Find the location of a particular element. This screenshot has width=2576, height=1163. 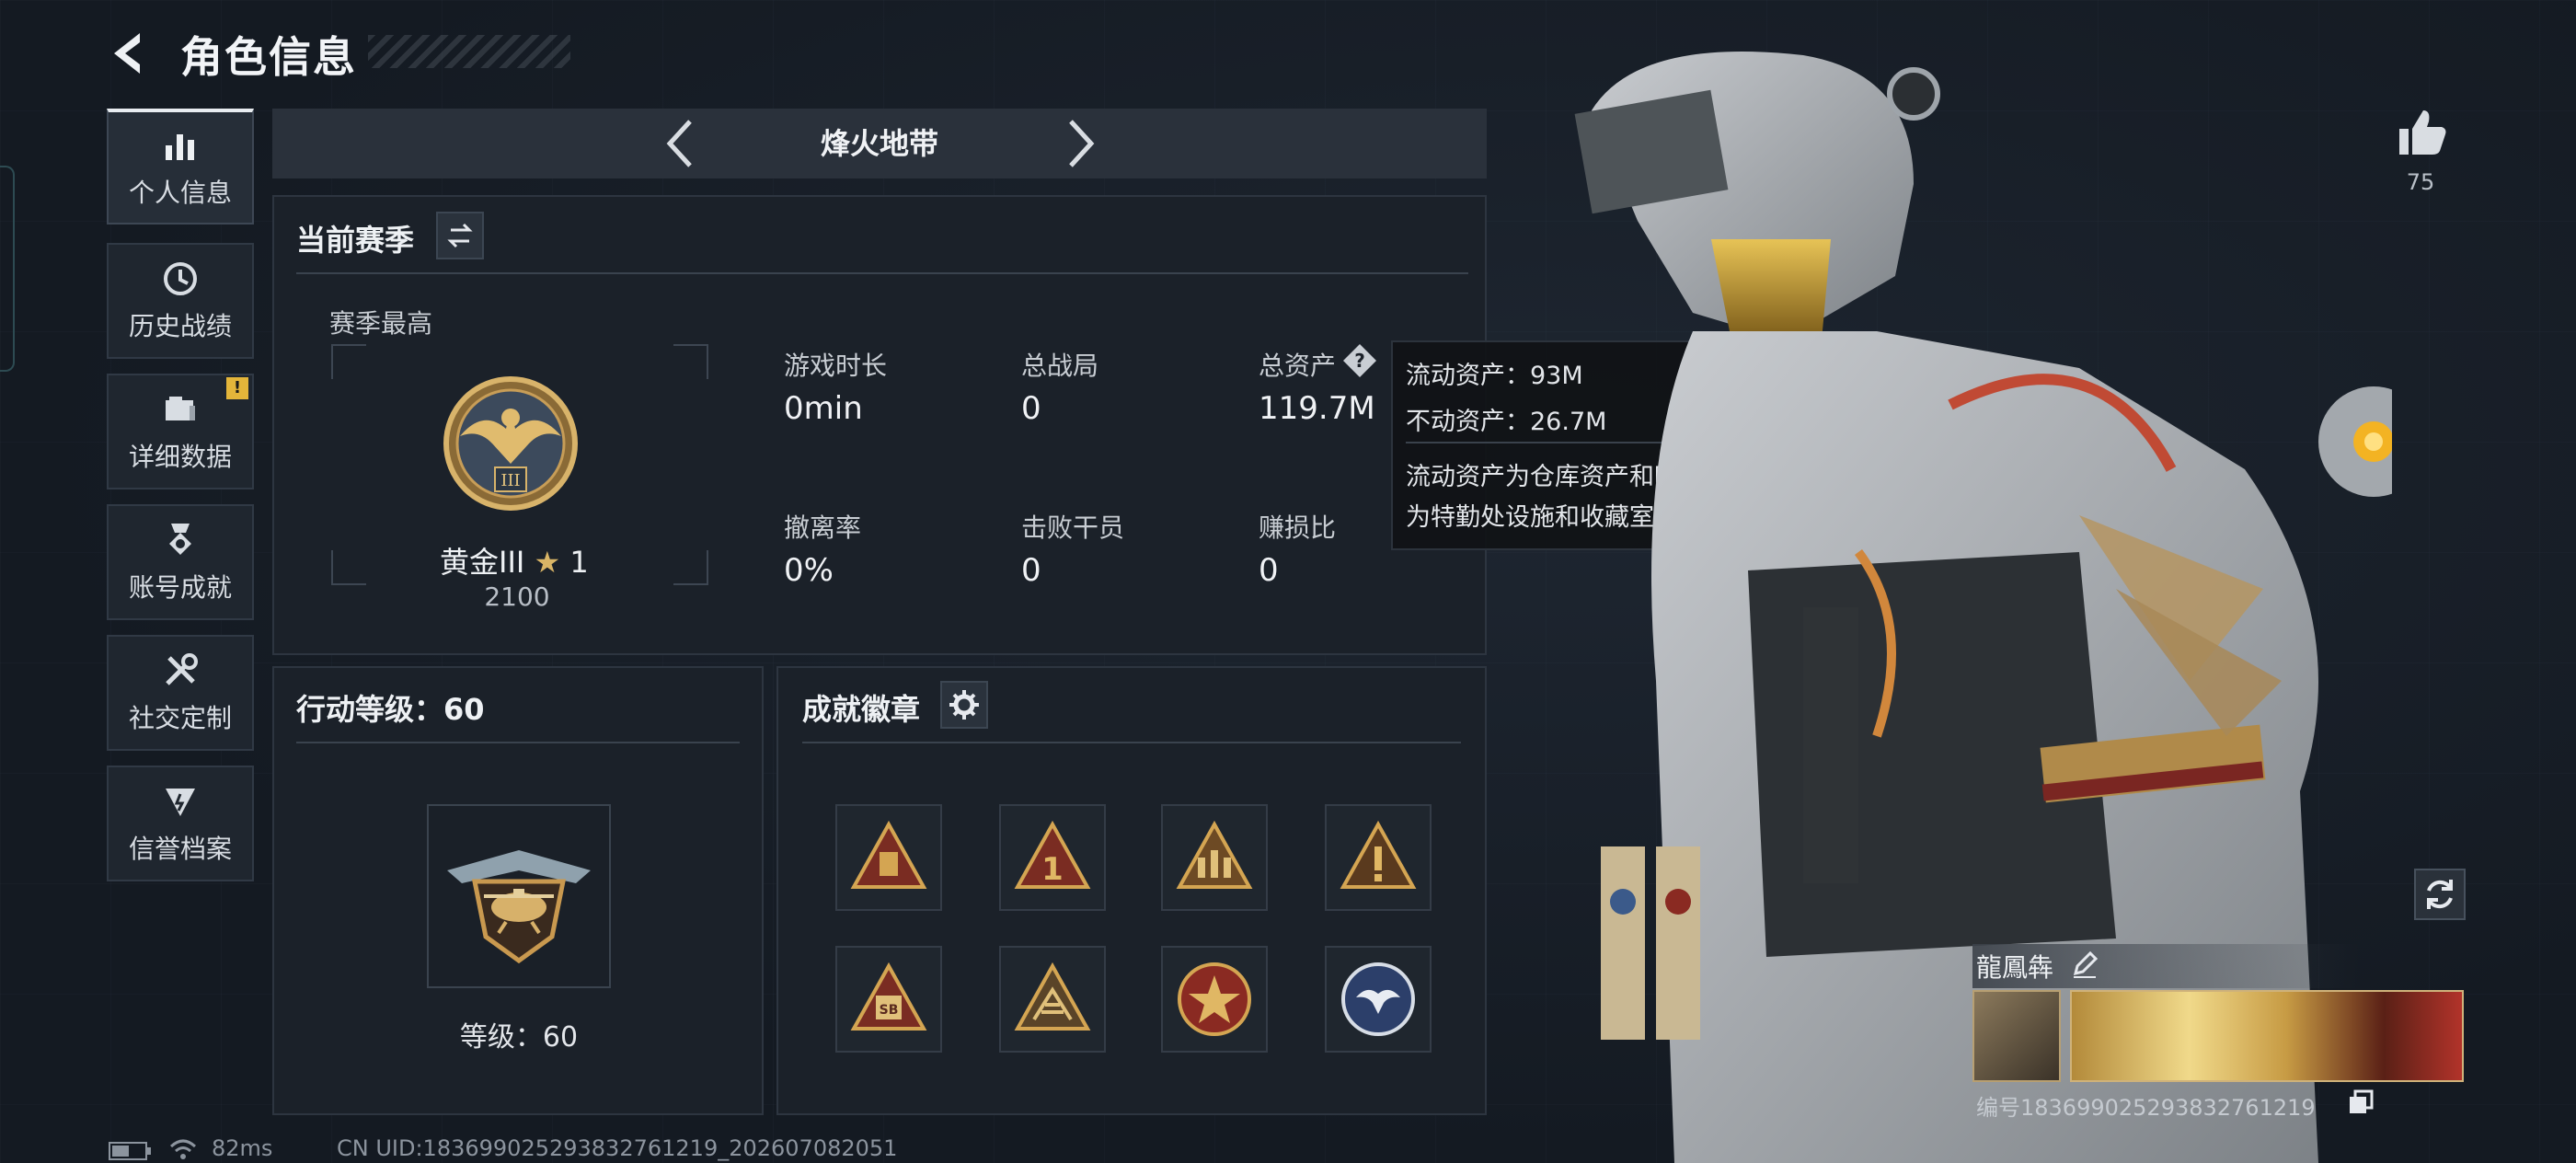

warning-badge-icon is located at coordinates (1378, 855).